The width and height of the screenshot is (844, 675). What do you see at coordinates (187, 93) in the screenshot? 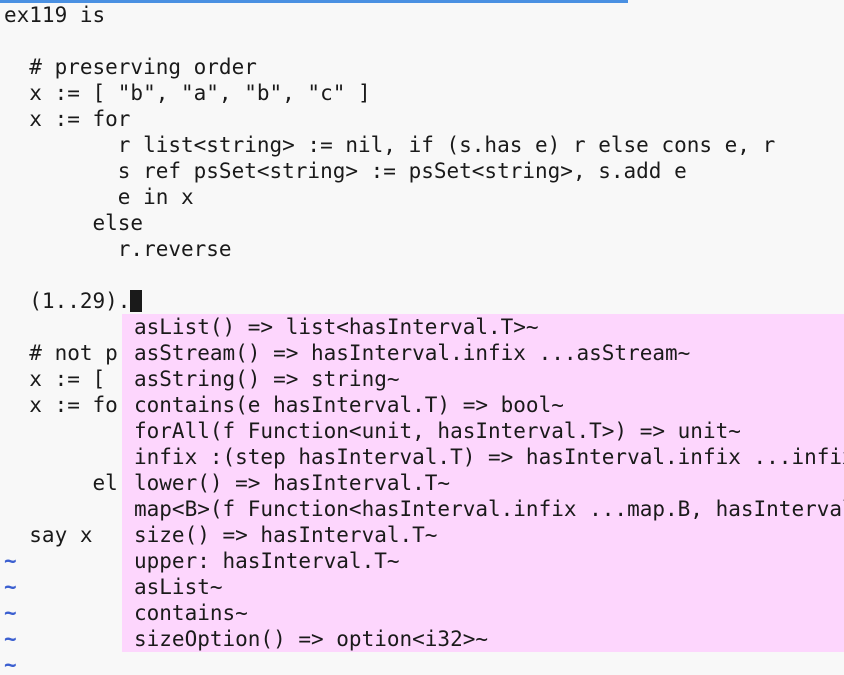
I see `code-line: x := [ "b", "a", "b", "c" ]` at bounding box center [187, 93].